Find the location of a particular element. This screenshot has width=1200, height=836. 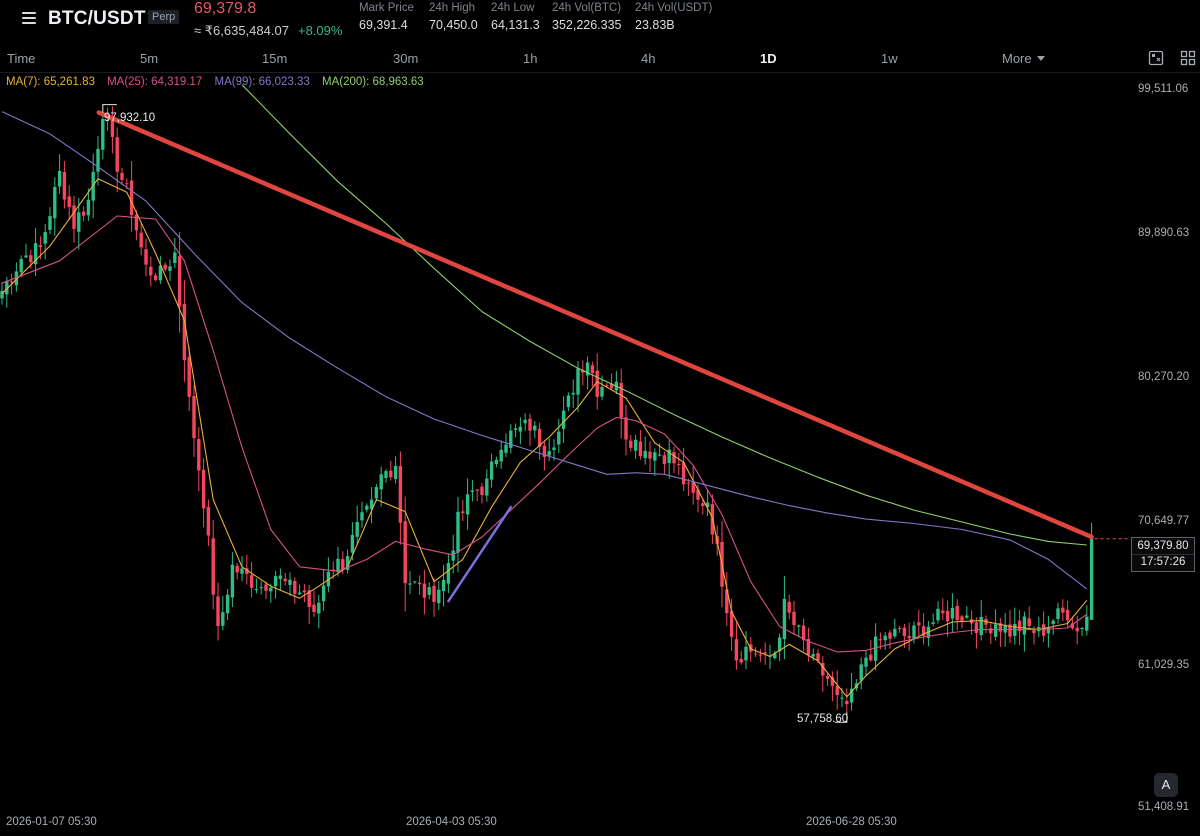

inr-value: ≈ ₹6,635,484.07 is located at coordinates (241, 30).